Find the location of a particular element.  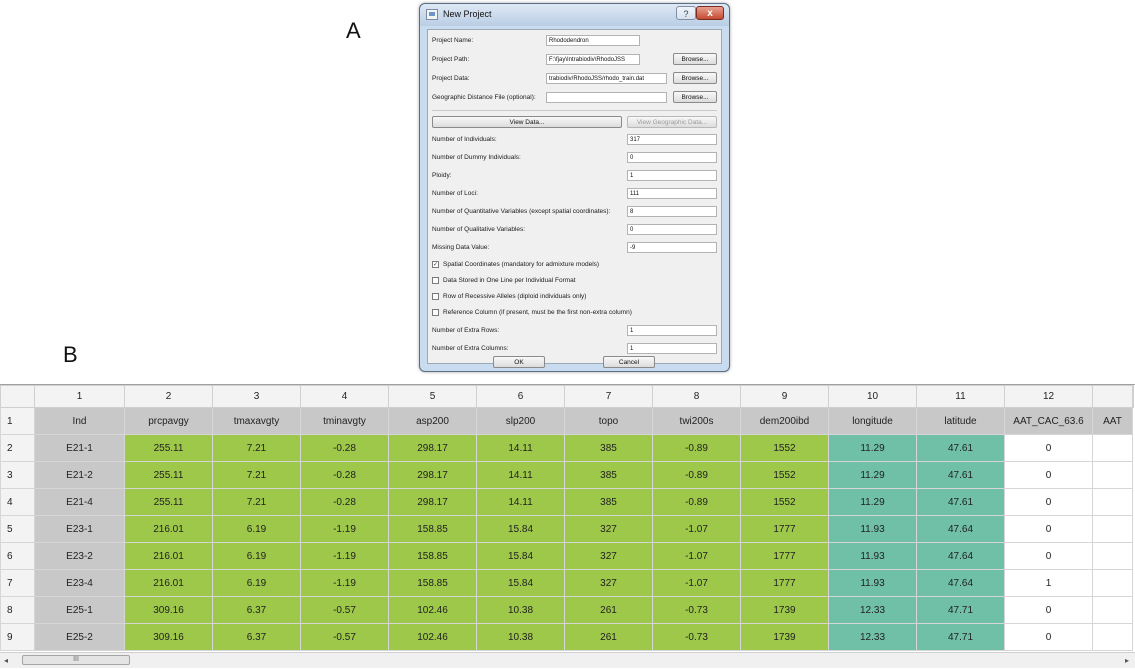

scrollbar-thumb: III is located at coordinates (76, 660).